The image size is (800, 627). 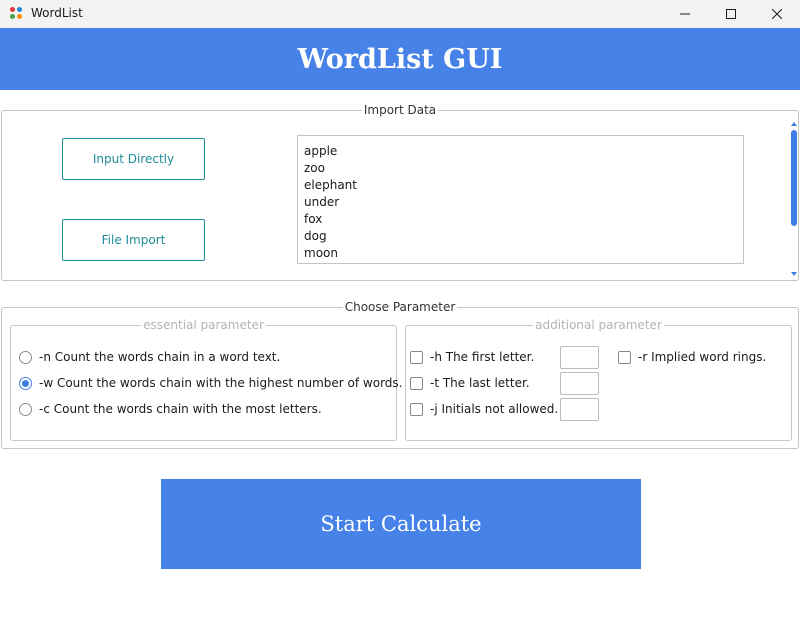 What do you see at coordinates (416, 383) in the screenshot?
I see `checkbox-t` at bounding box center [416, 383].